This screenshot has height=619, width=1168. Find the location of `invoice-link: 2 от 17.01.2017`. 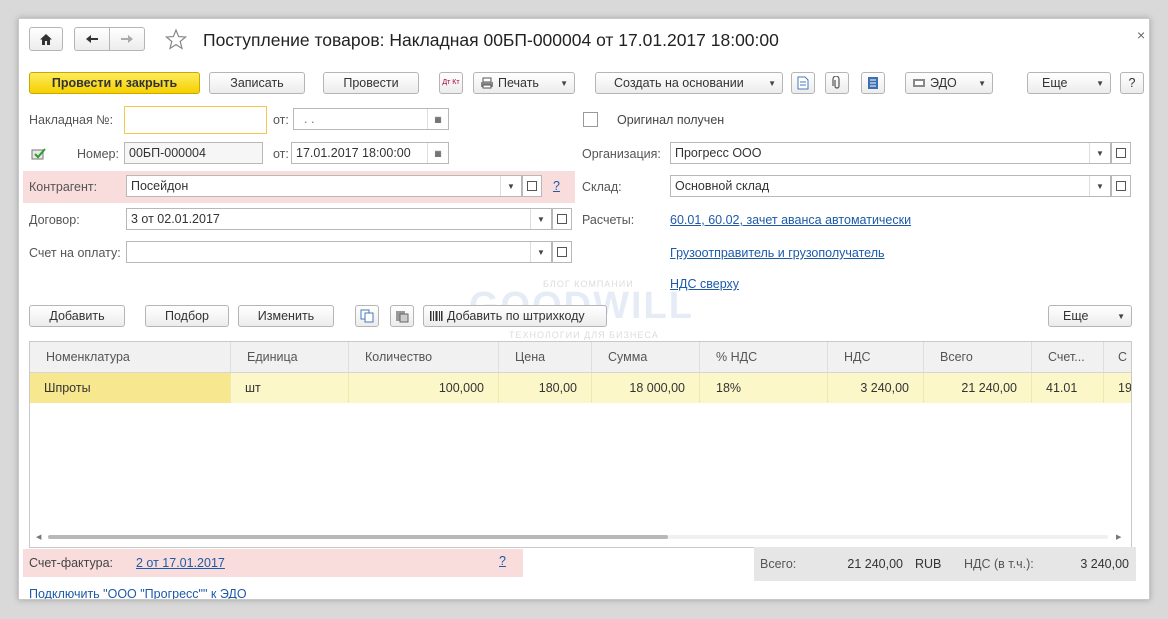

invoice-link: 2 от 17.01.2017 is located at coordinates (180, 563).